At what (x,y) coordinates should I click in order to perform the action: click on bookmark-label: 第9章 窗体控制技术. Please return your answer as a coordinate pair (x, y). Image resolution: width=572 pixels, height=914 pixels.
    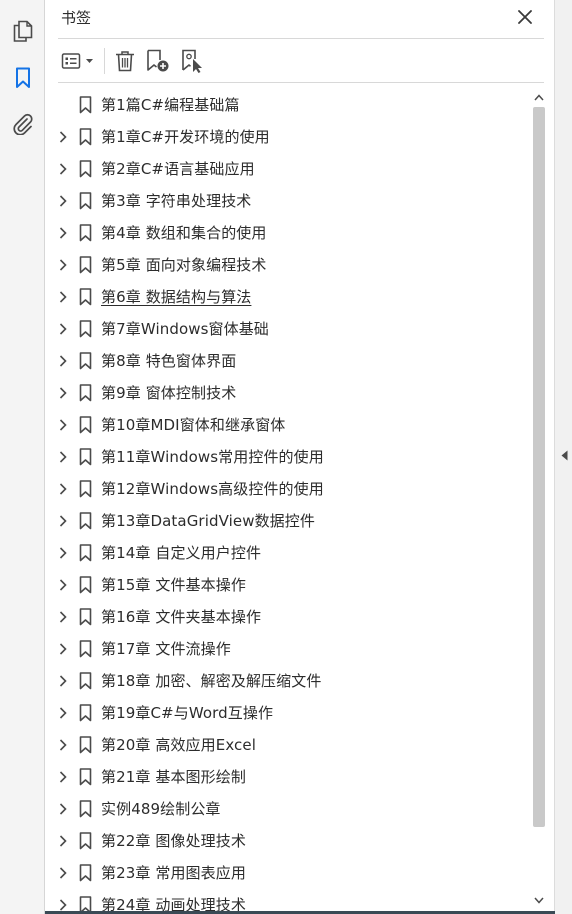
    Looking at the image, I should click on (168, 393).